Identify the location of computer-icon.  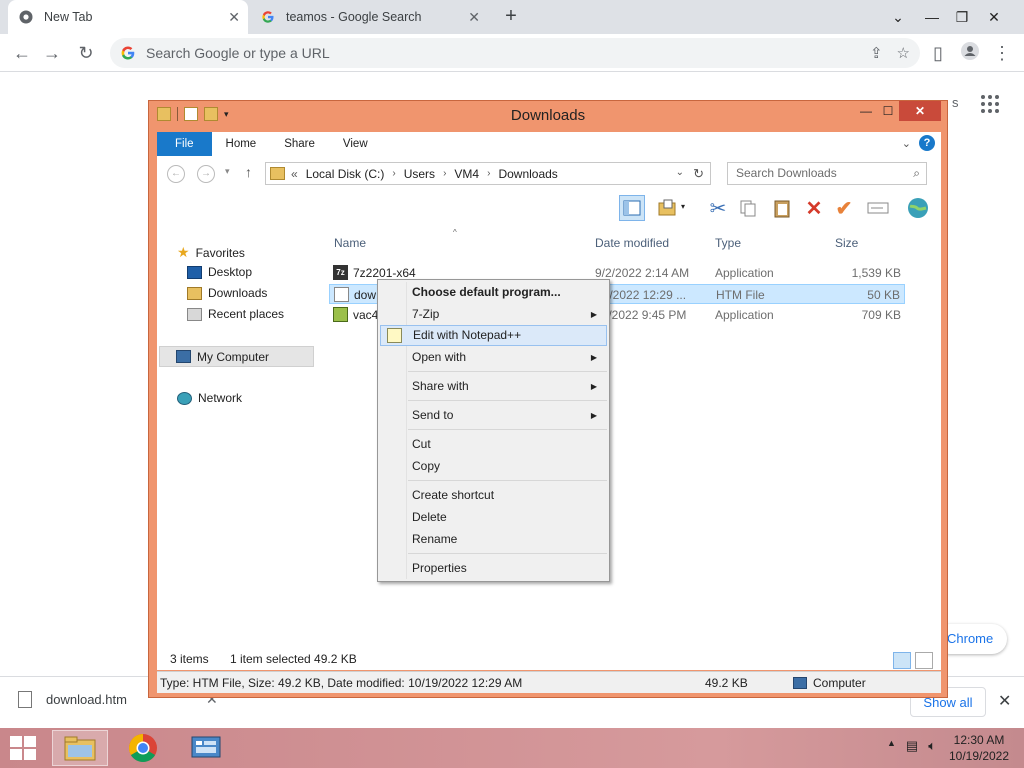
(183, 356).